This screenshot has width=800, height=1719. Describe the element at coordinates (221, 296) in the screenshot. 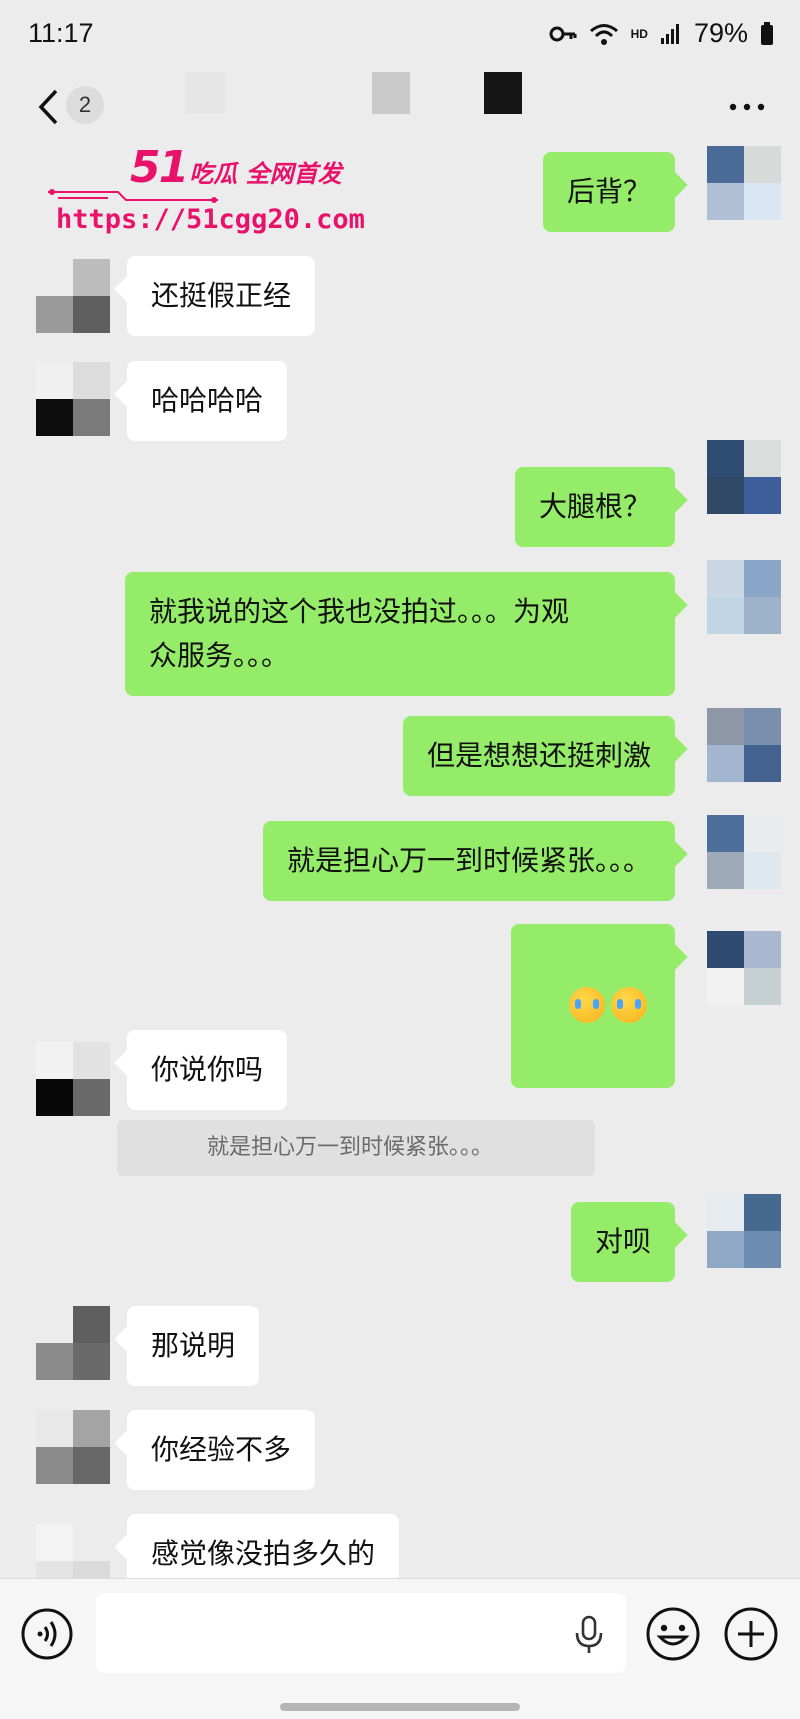

I see `message-bubble-incoming: 还挺假正经` at that location.